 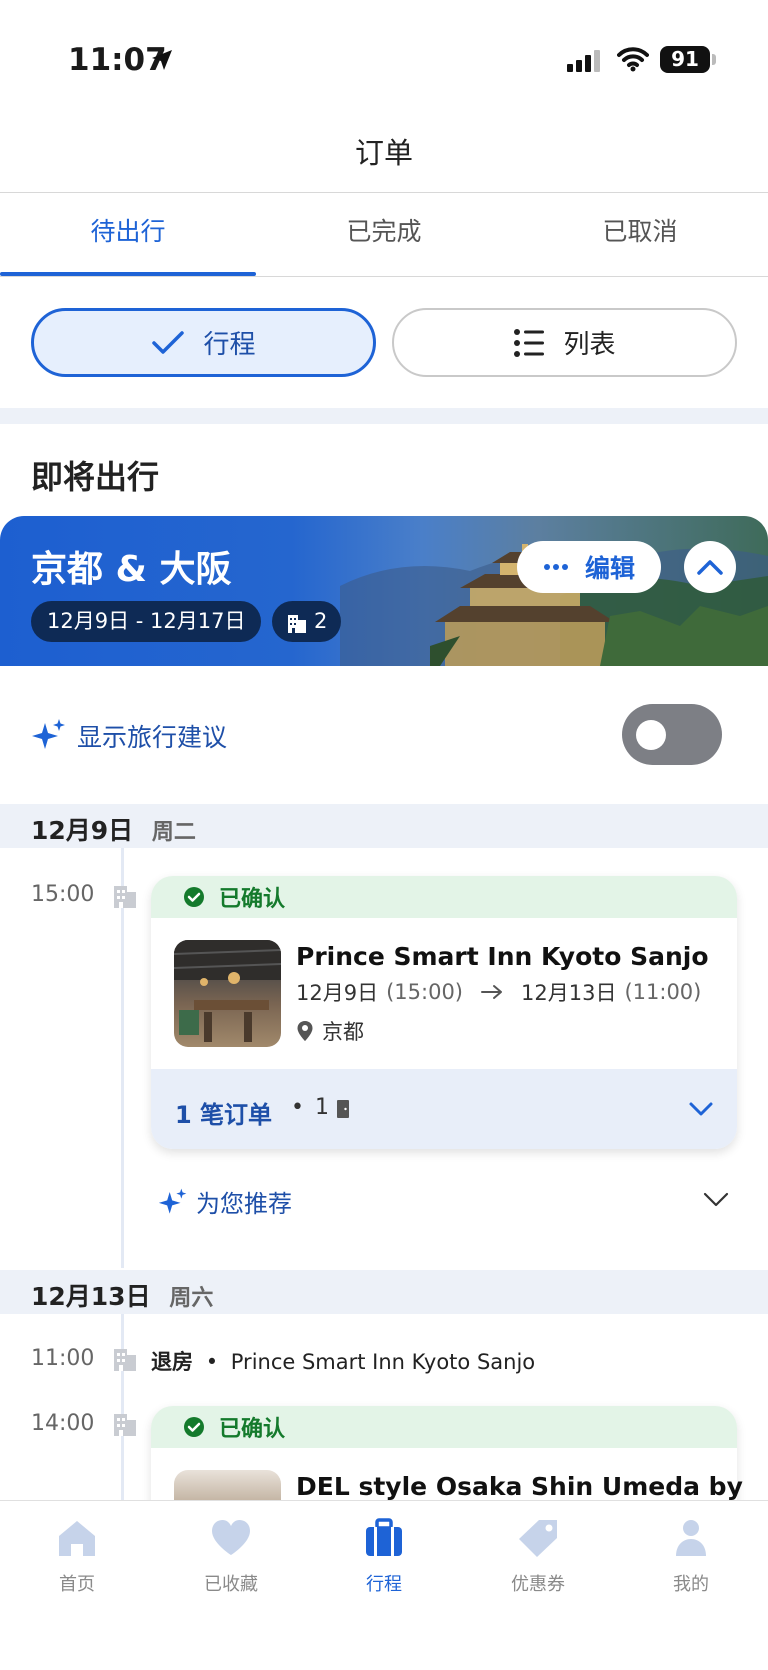 I want to click on order-count: 1 笔订单, so click(x=224, y=1115).